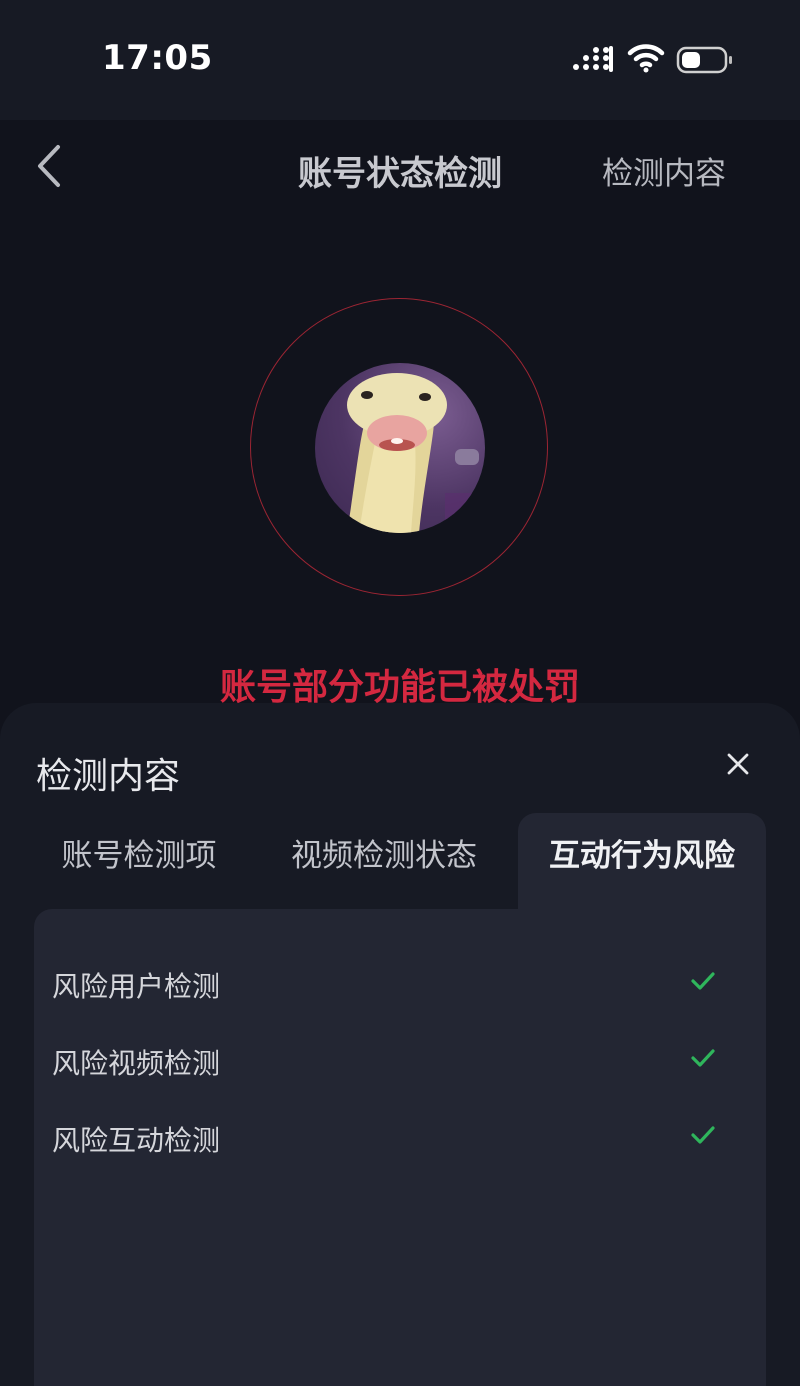  What do you see at coordinates (593, 61) in the screenshot?
I see `signal-icon` at bounding box center [593, 61].